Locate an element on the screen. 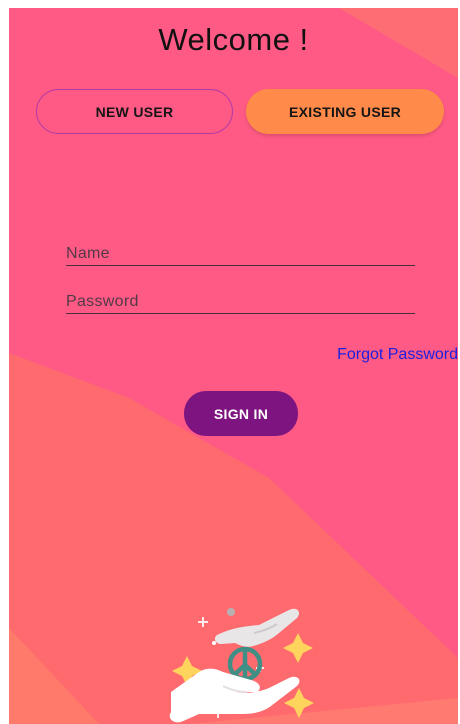 This screenshot has width=460, height=724. page-title: Welcome ! is located at coordinates (233, 39).